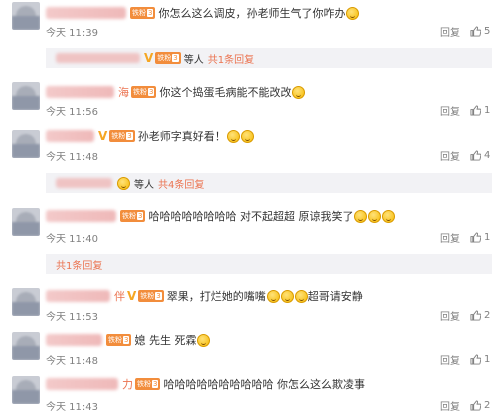 The image size is (500, 416). What do you see at coordinates (181, 136) in the screenshot?
I see `comment-text: 孙老师字真好看！` at bounding box center [181, 136].